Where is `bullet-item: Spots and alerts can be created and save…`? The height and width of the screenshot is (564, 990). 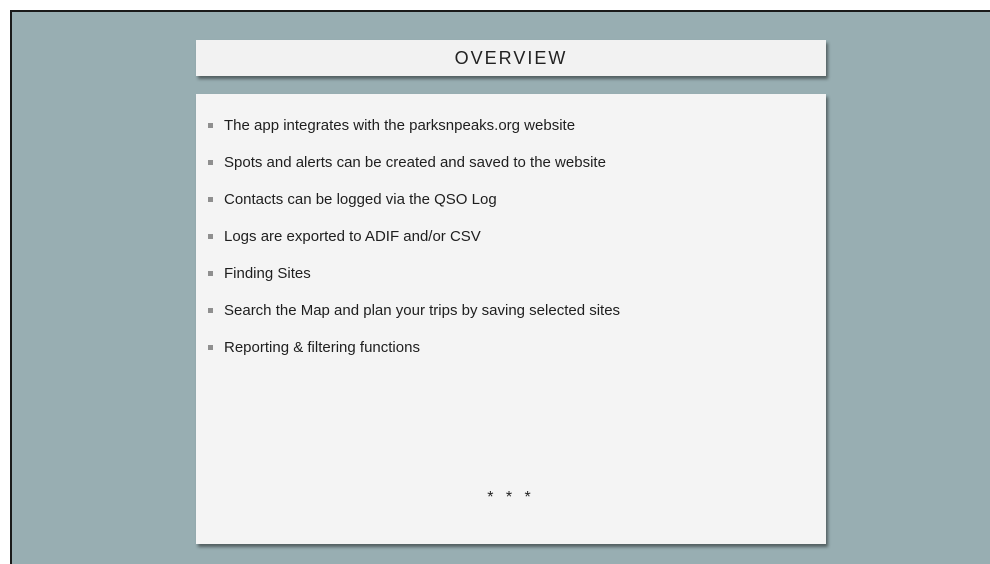
bullet-item: Spots and alerts can be created and save… is located at coordinates (511, 172).